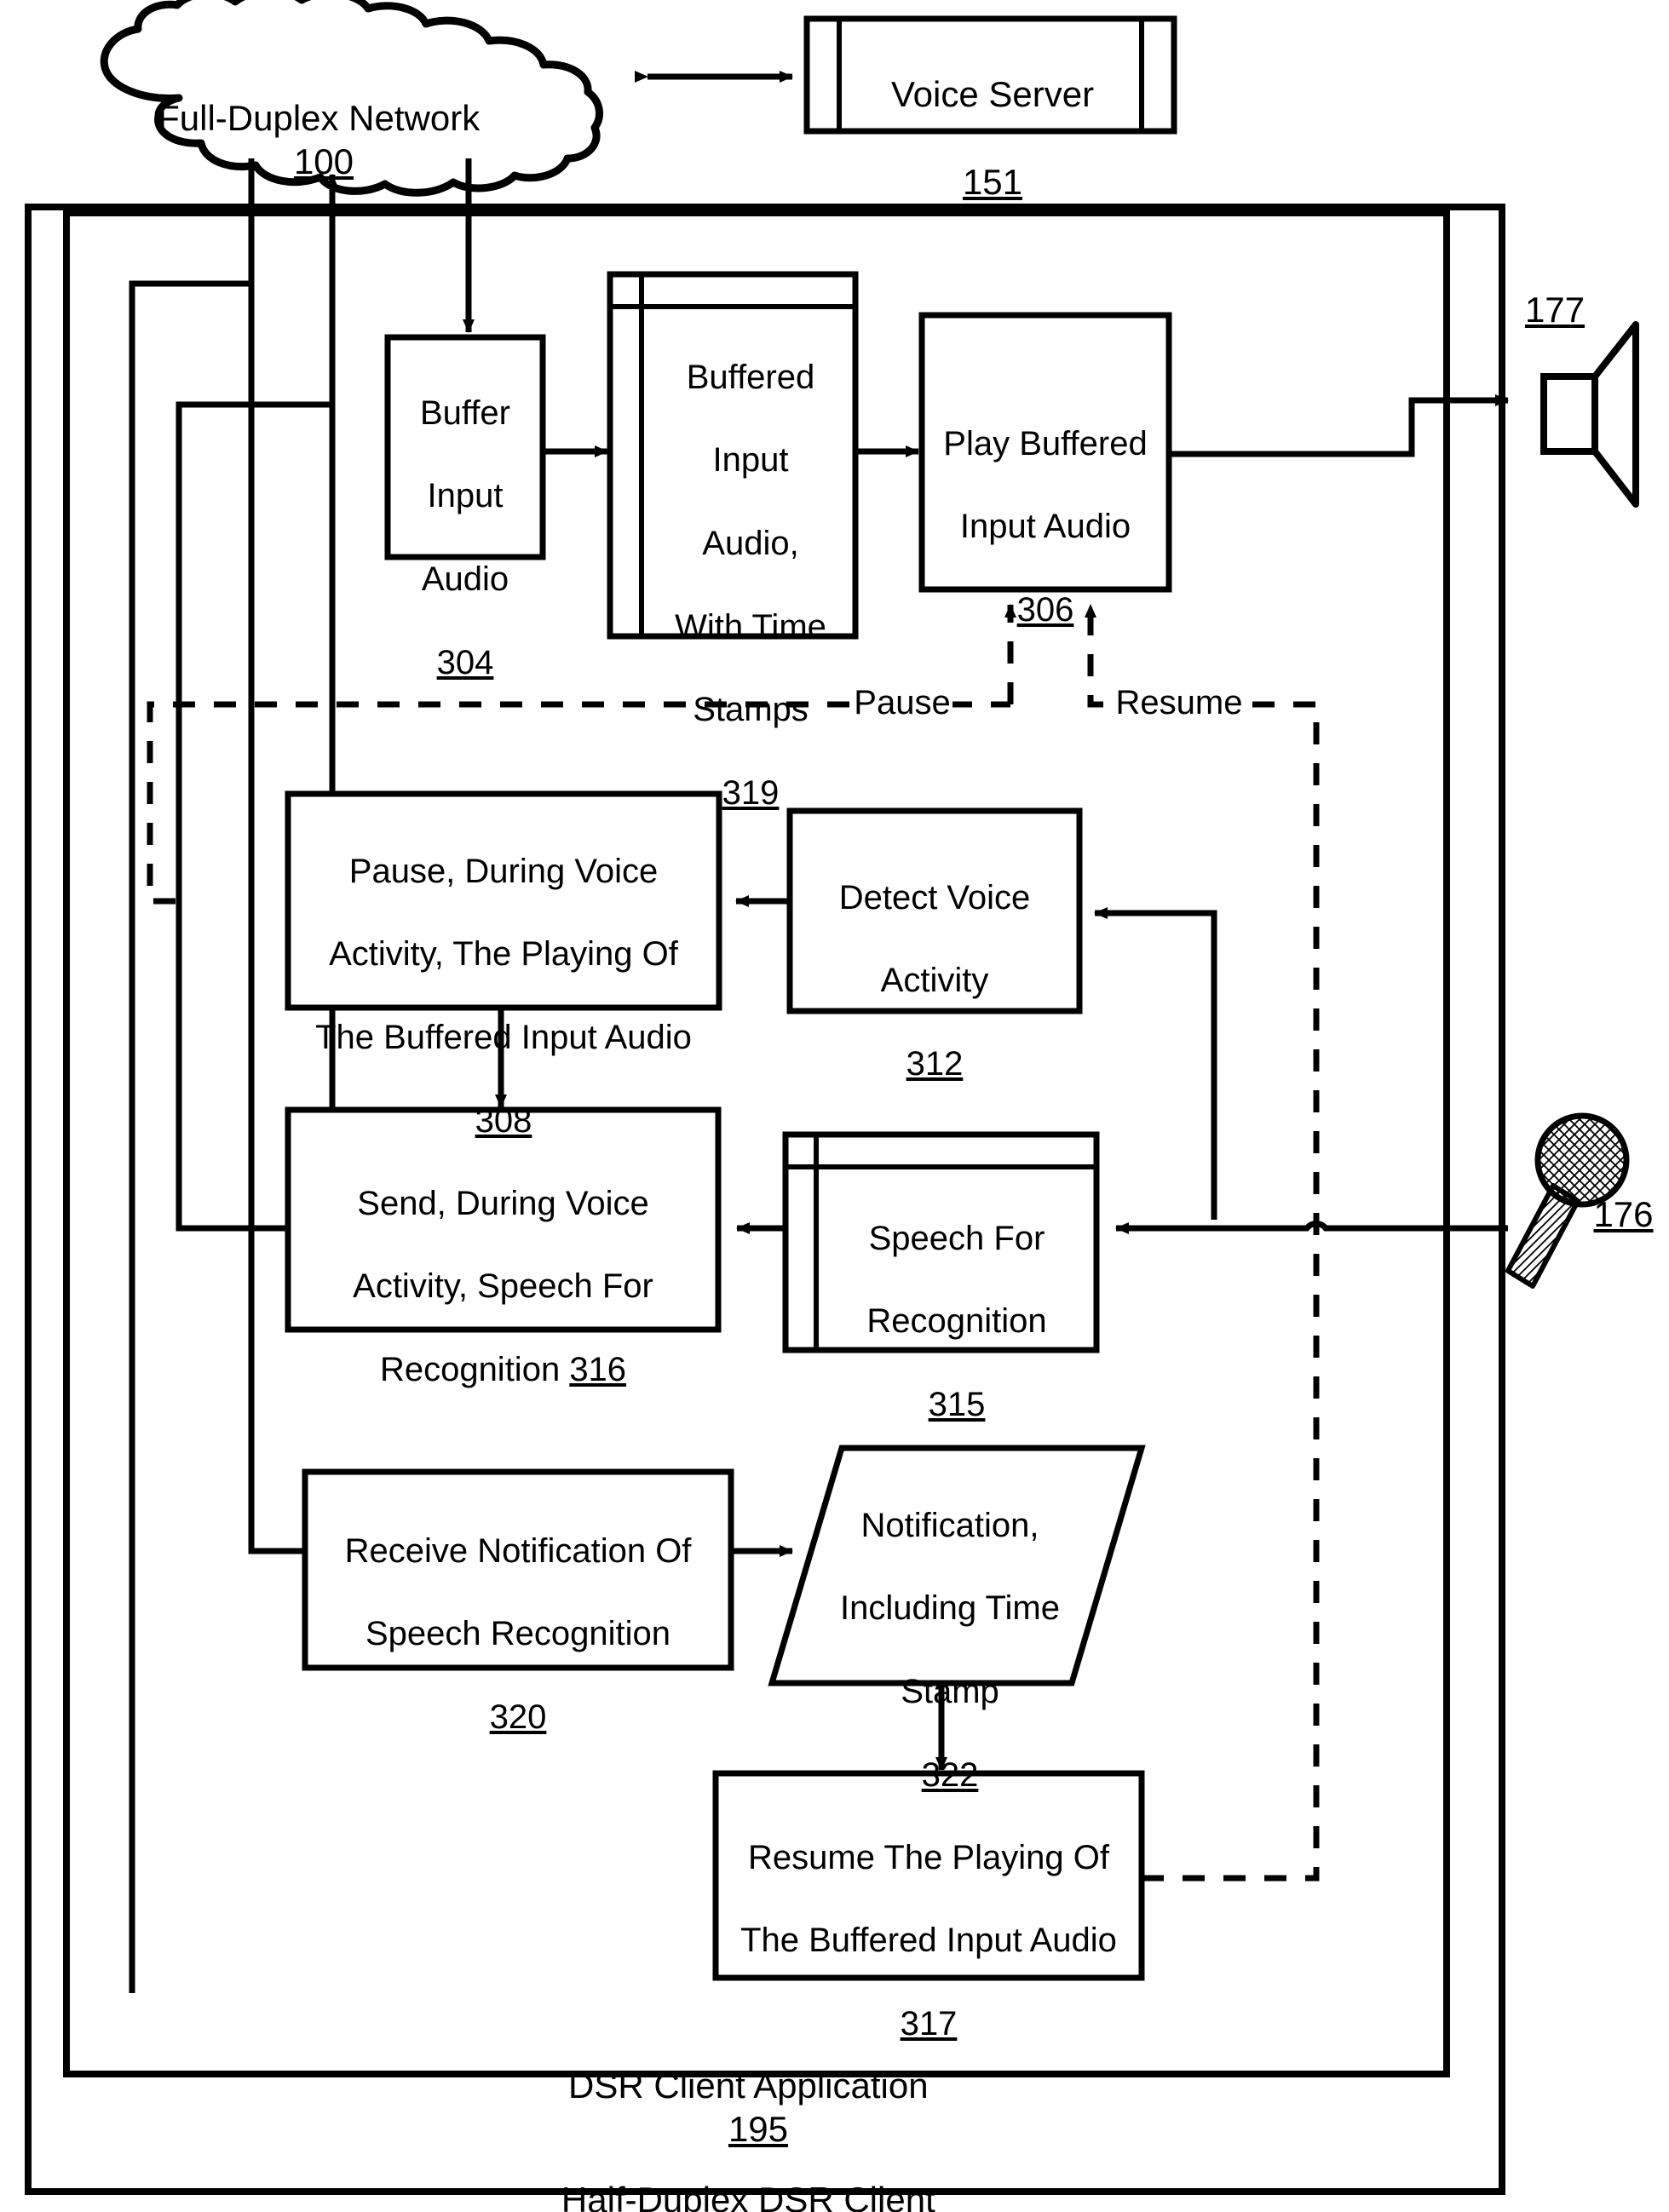 The width and height of the screenshot is (1669, 2212). I want to click on node-receive-notification, so click(518, 1569).